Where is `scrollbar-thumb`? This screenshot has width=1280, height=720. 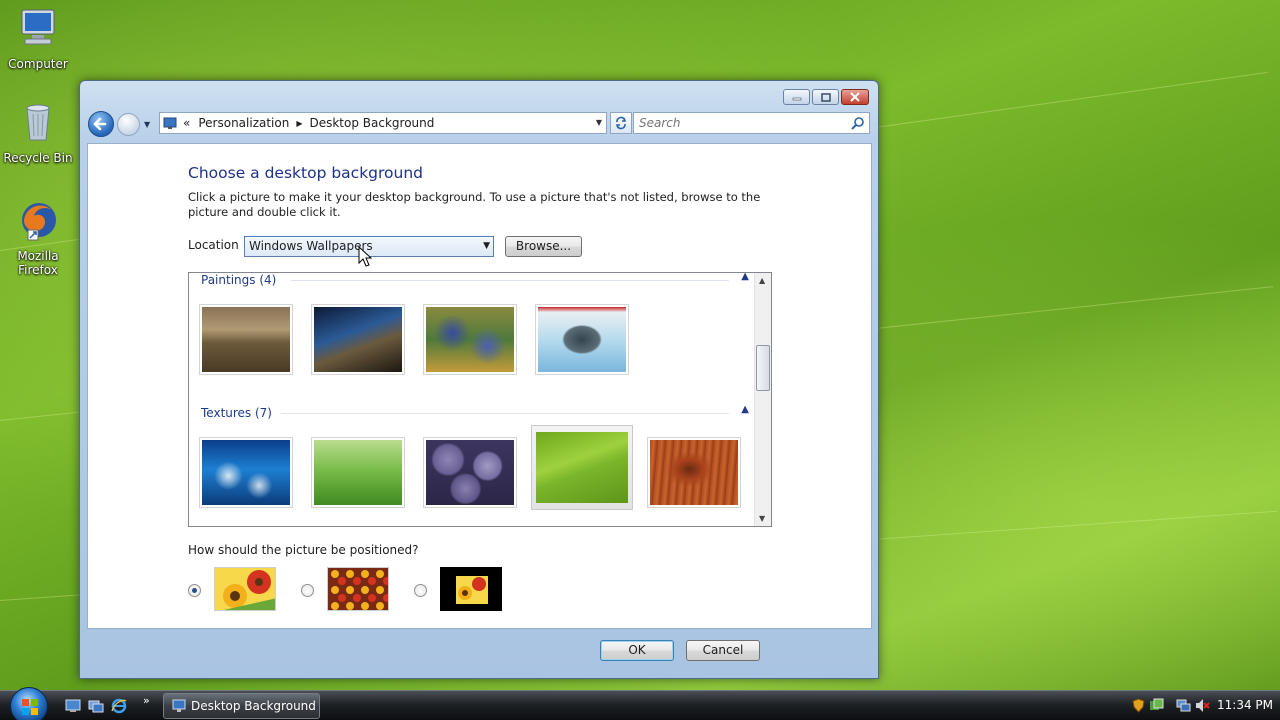
scrollbar-thumb is located at coordinates (763, 368).